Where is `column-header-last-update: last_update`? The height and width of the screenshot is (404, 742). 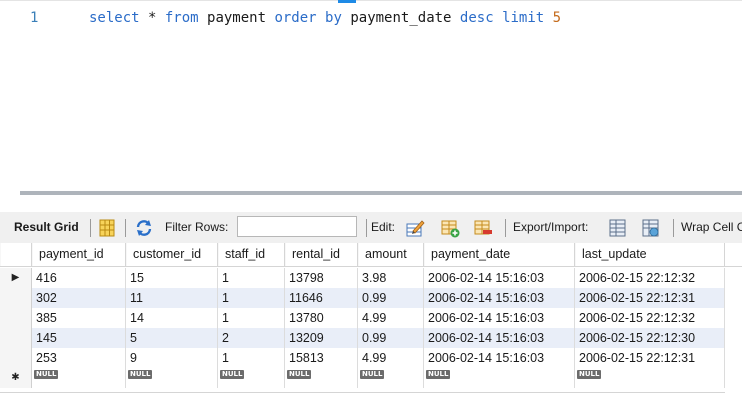 column-header-last-update: last_update is located at coordinates (650, 254).